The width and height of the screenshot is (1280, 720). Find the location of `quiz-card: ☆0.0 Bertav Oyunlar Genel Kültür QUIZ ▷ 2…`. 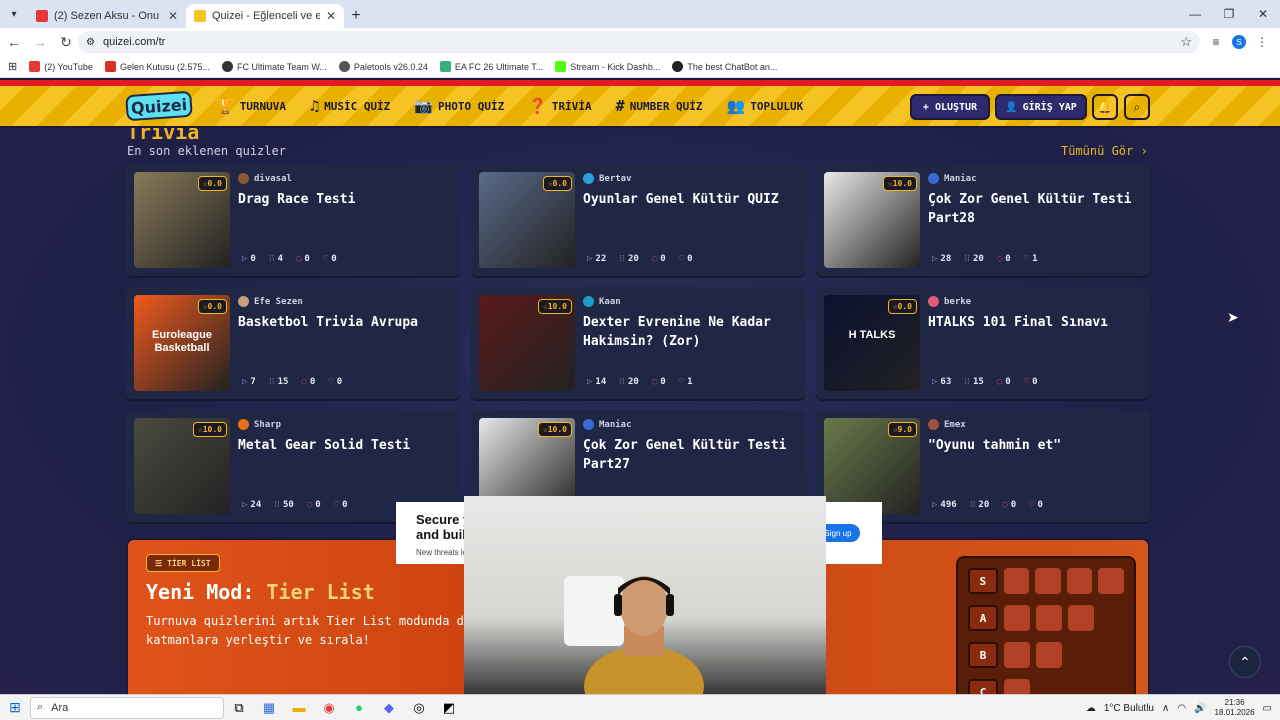

quiz-card: ☆0.0 Bertav Oyunlar Genel Kültür QUIZ ▷ 2… is located at coordinates (638, 220).